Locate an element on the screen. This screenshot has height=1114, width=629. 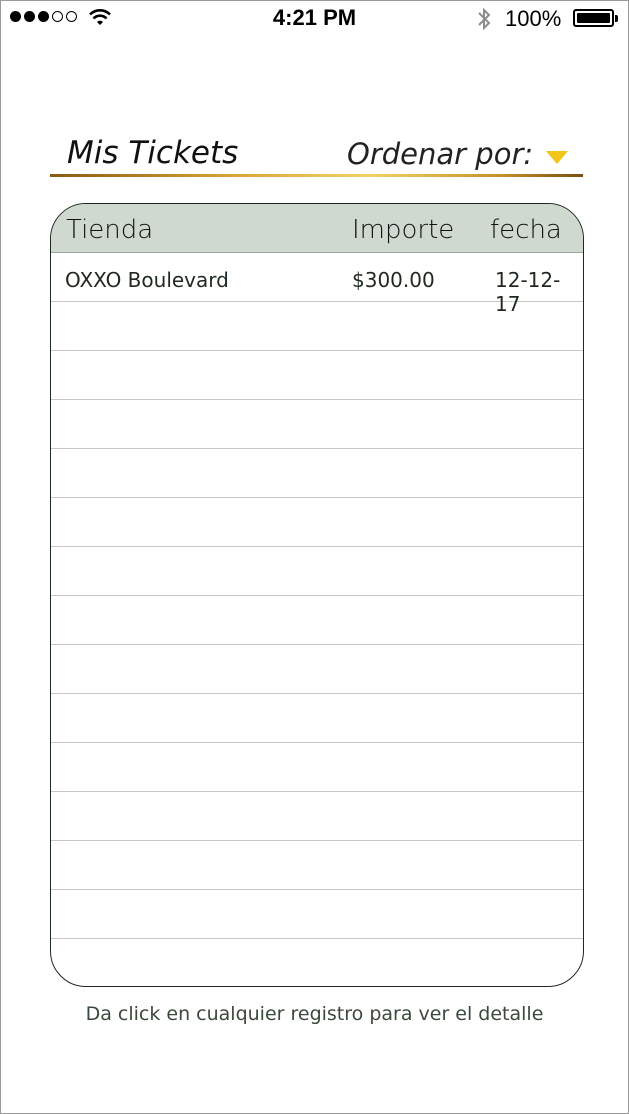
battery-icon is located at coordinates (595, 18).